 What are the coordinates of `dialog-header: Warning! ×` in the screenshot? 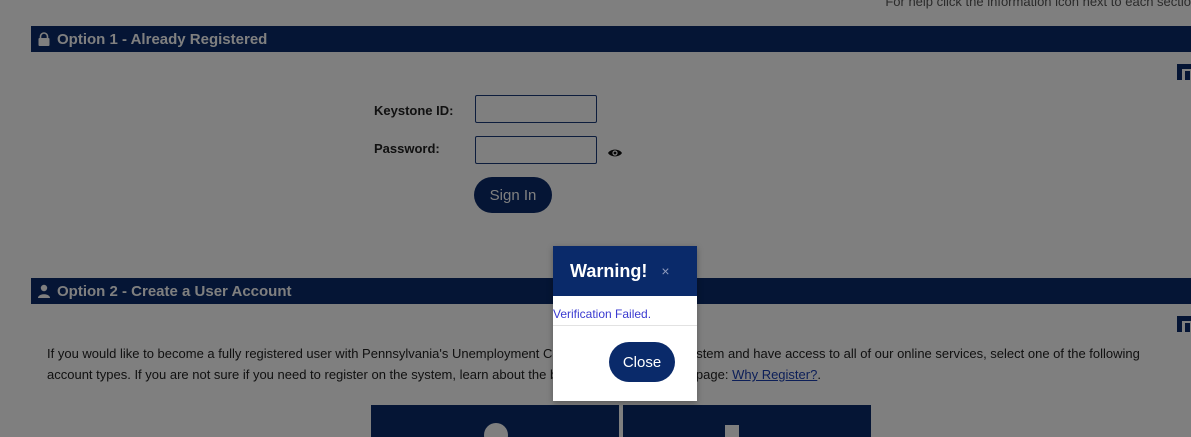 It's located at (625, 271).